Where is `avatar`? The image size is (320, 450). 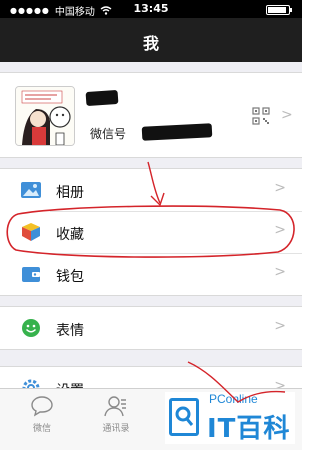
avatar is located at coordinates (45, 116).